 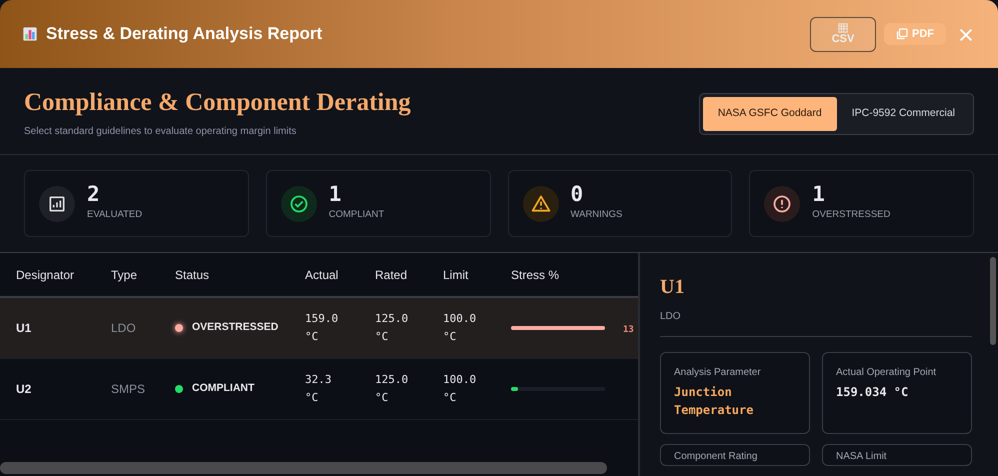 I want to click on section-subtitle: Select standard guidelines to evaluate operating margin limits, so click(x=161, y=132).